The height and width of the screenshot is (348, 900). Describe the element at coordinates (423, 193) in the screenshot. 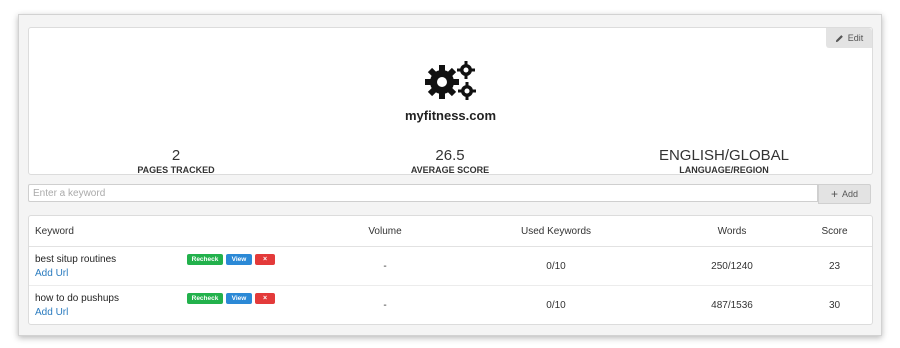

I see `keyword-input` at that location.